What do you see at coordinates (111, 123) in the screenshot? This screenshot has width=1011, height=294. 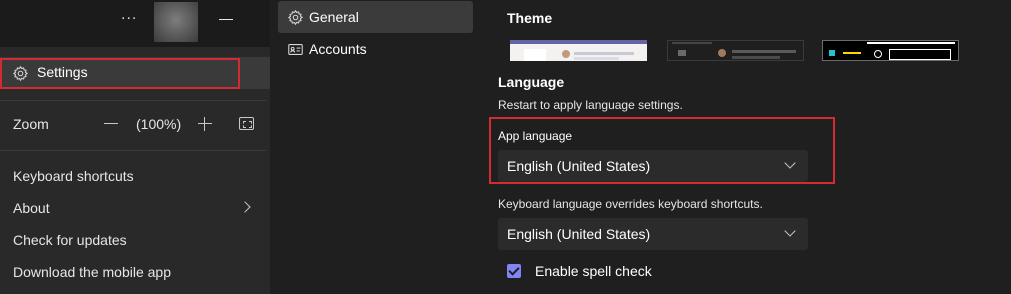 I see `zoom-out-button` at bounding box center [111, 123].